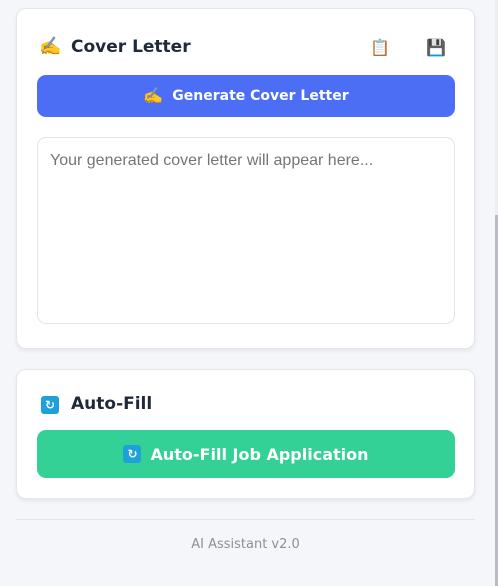 The image size is (498, 586). What do you see at coordinates (245, 404) in the screenshot?
I see `auto-fill-header: ↻ Auto-Fill` at bounding box center [245, 404].